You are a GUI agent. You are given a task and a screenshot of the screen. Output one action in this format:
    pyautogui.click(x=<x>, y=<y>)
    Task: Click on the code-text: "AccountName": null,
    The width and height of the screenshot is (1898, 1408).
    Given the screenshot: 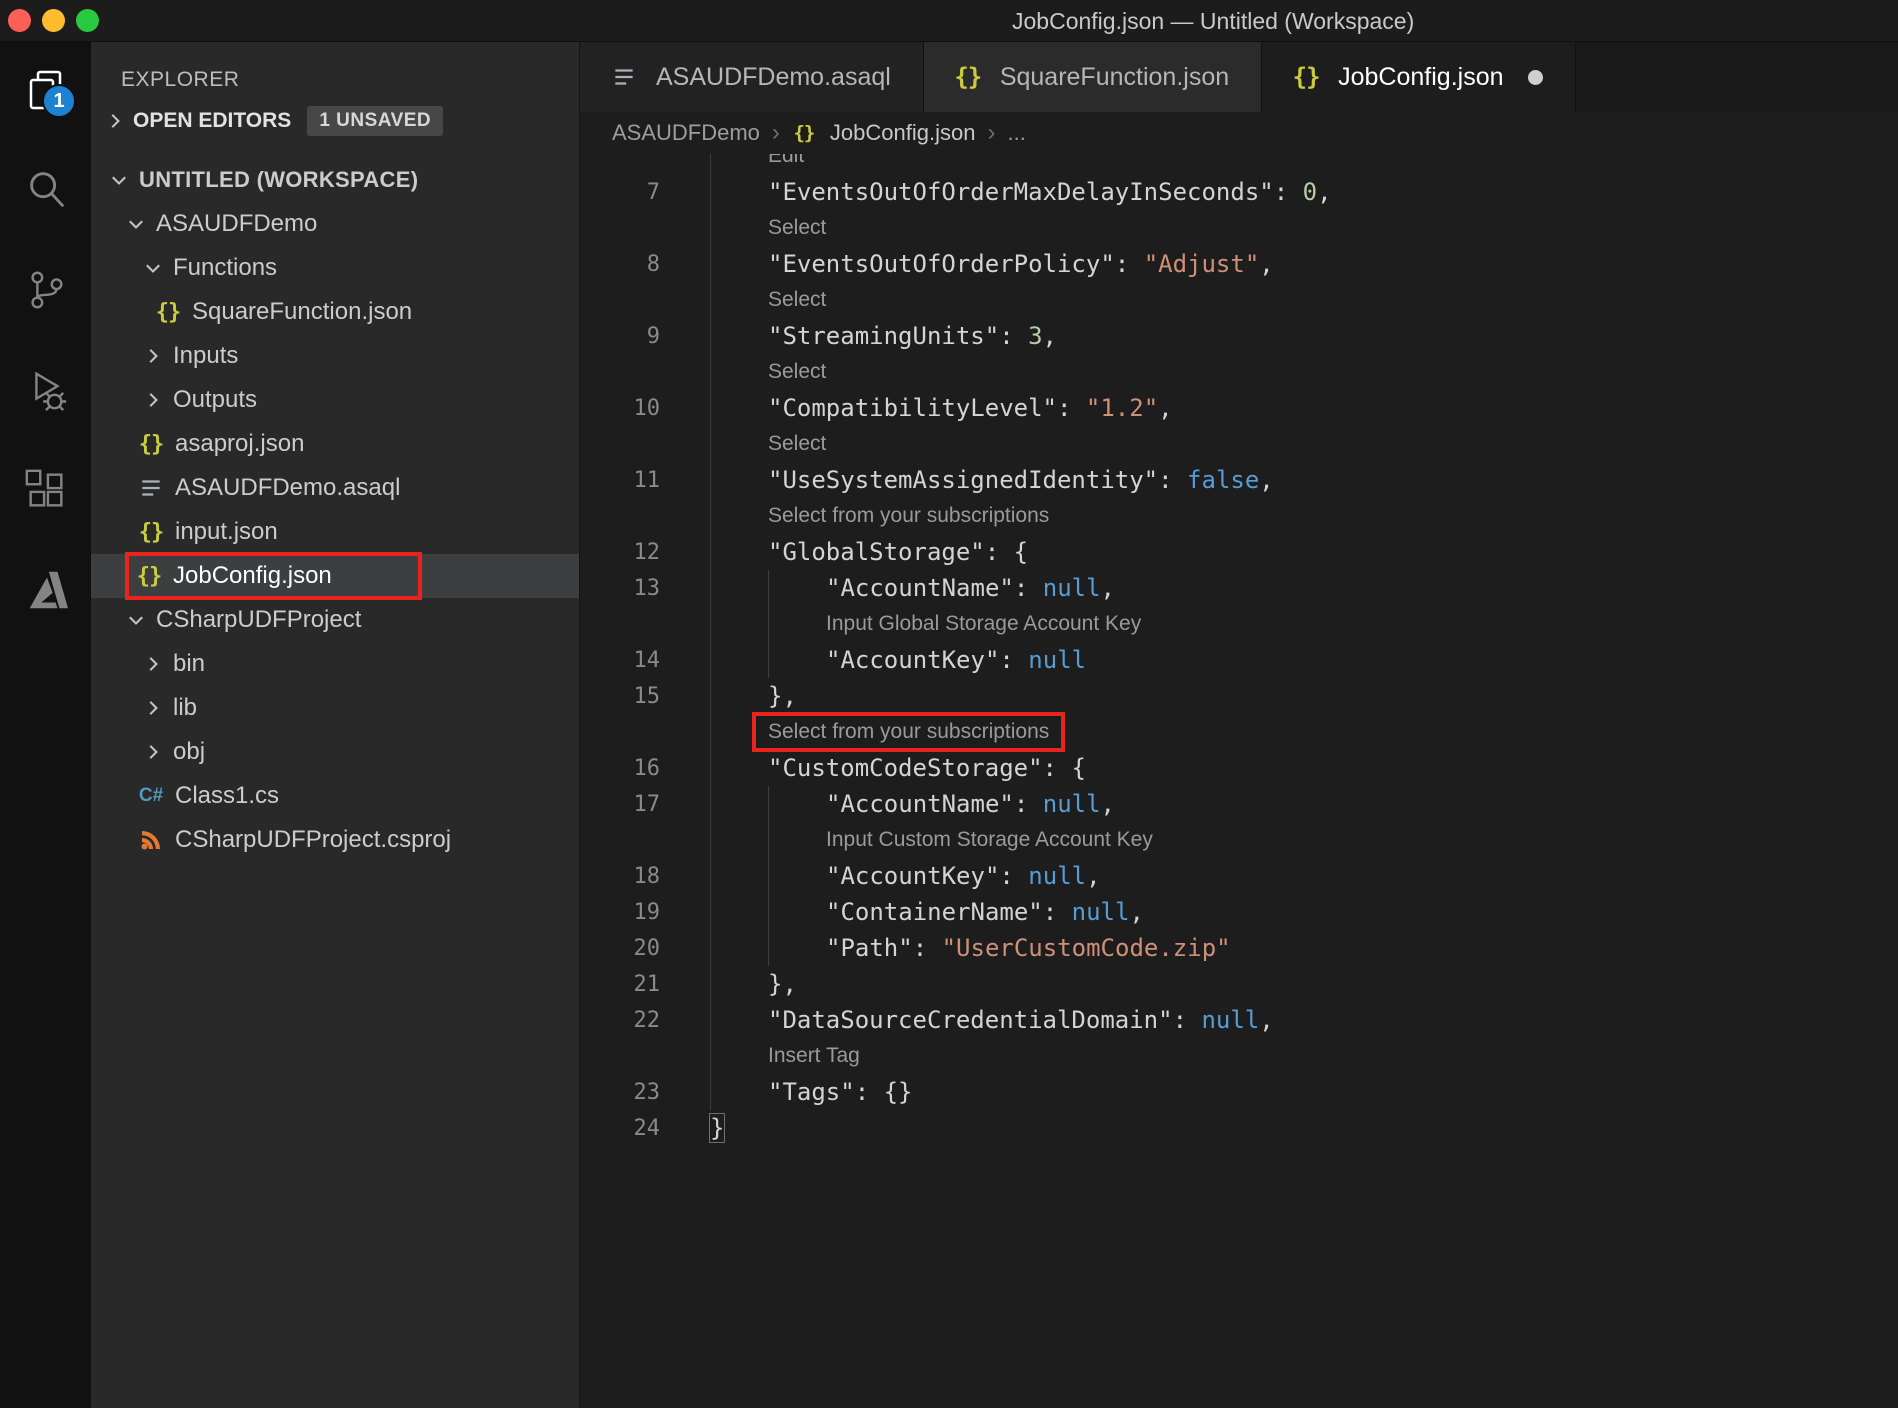 What is the action you would take?
    pyautogui.click(x=970, y=804)
    